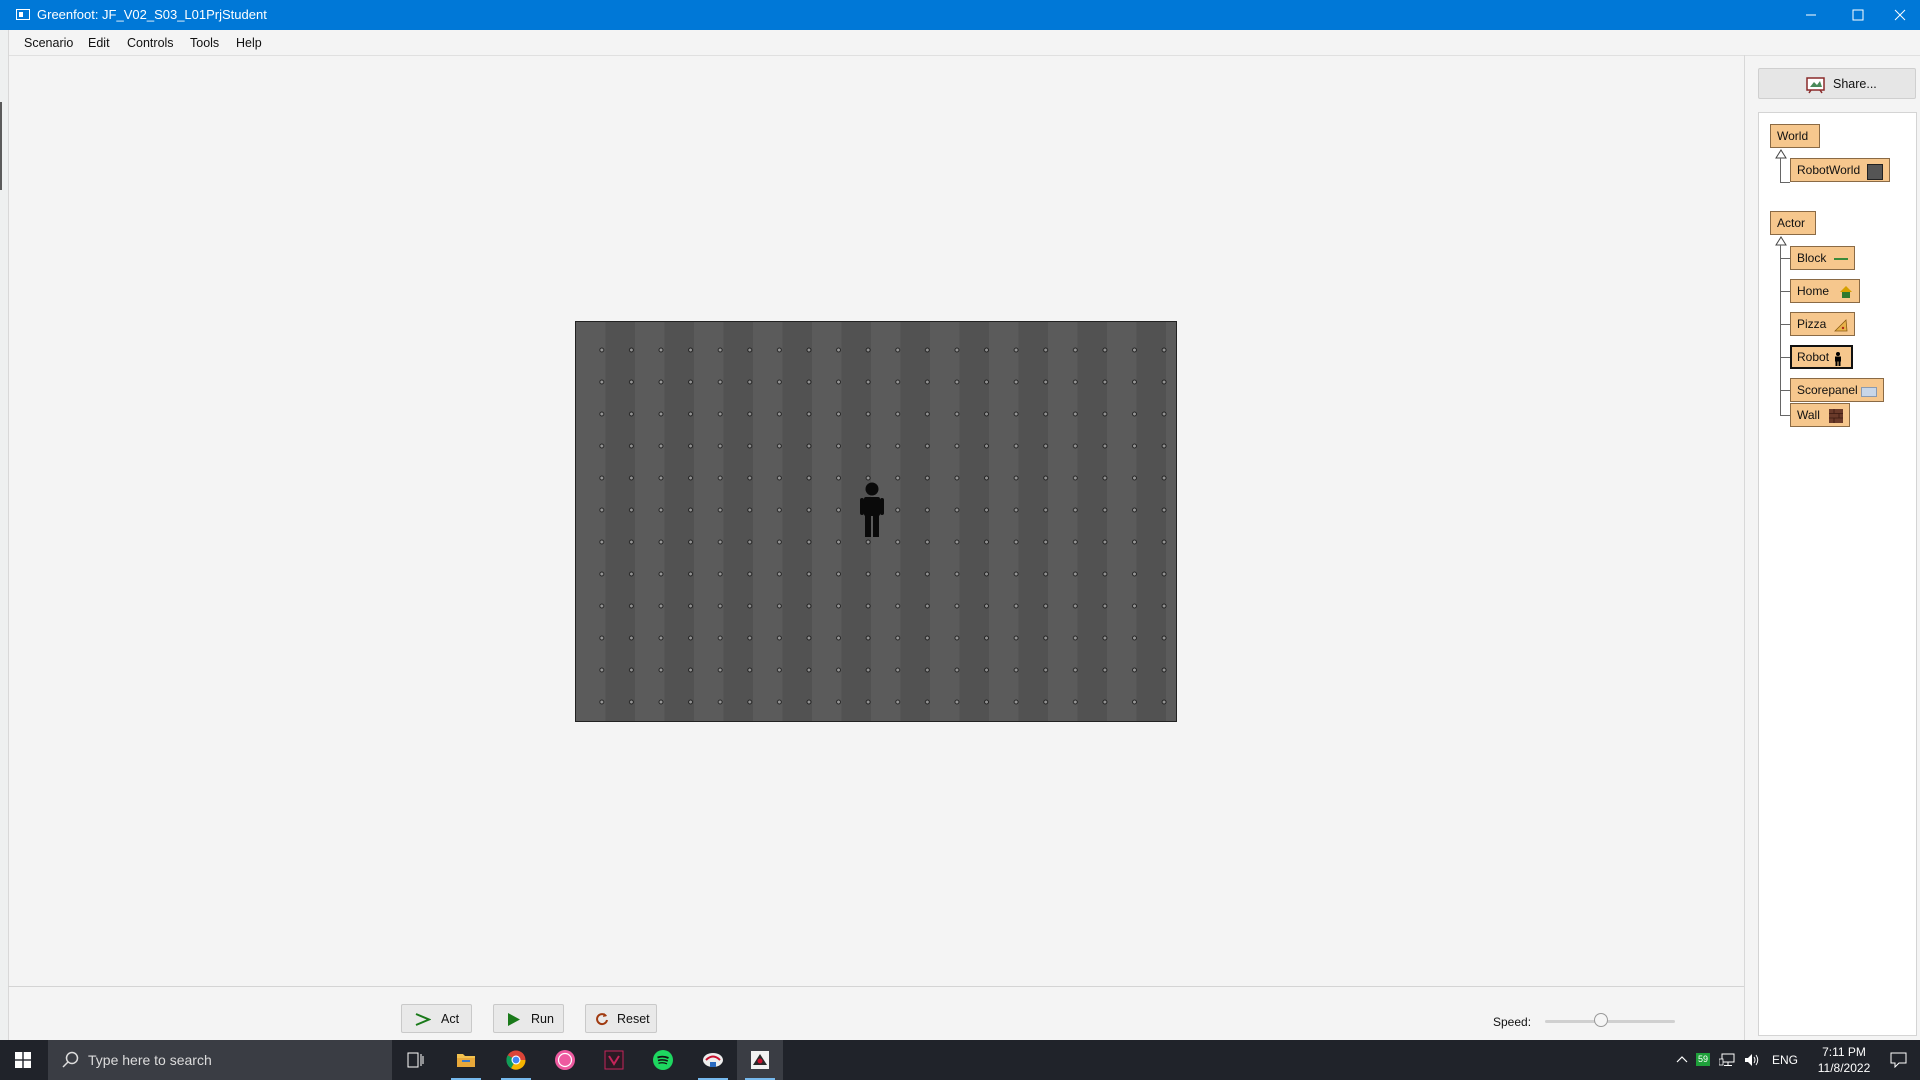 This screenshot has width=1920, height=1080. What do you see at coordinates (1838, 359) in the screenshot?
I see `robot-thumbnail-icon` at bounding box center [1838, 359].